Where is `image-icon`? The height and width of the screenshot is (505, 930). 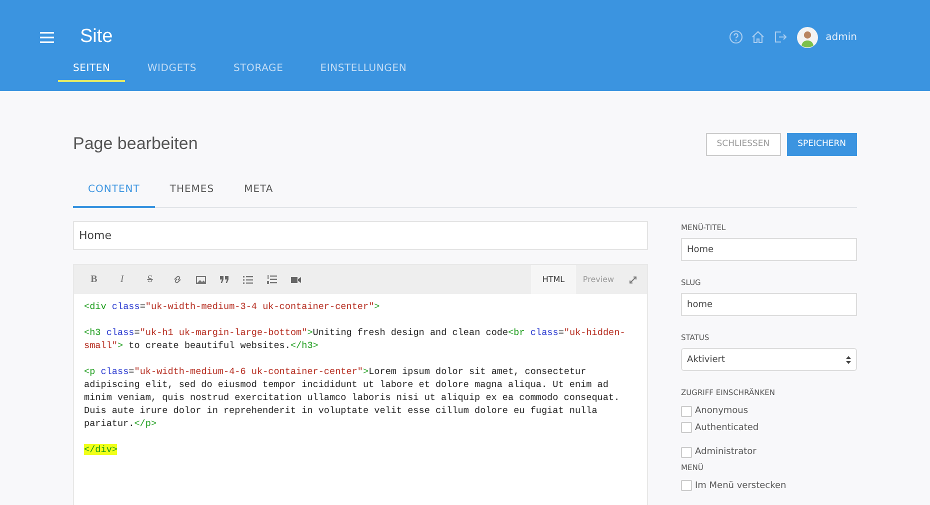
image-icon is located at coordinates (201, 280).